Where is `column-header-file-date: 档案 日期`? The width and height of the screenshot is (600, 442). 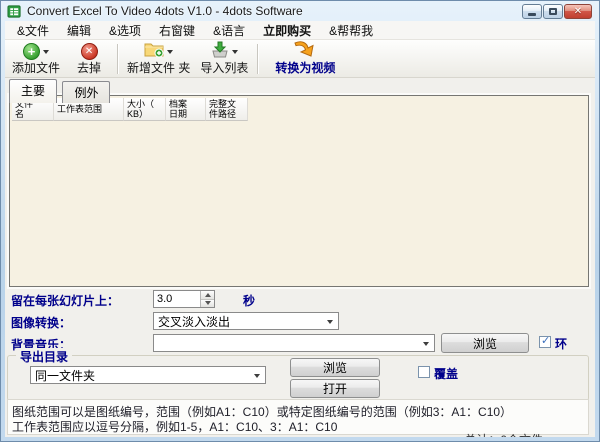 column-header-file-date: 档案 日期 is located at coordinates (186, 109).